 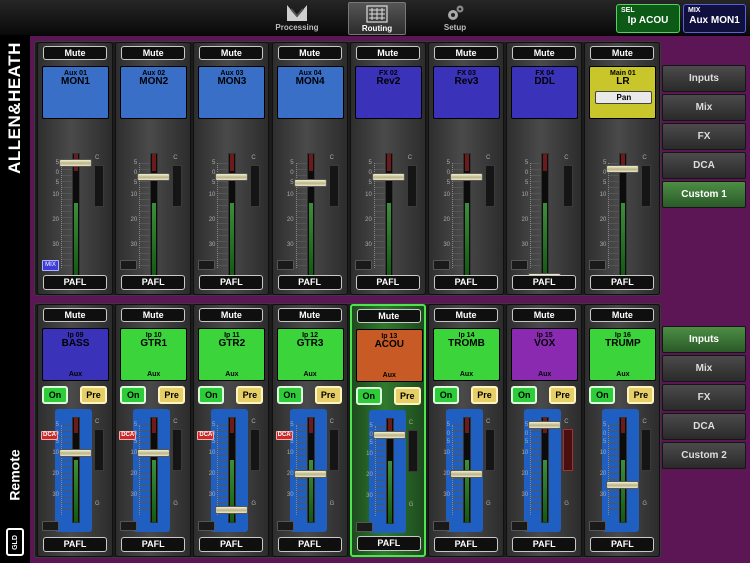 What do you see at coordinates (648, 18) in the screenshot?
I see `selected-channel-indicator: SEL Ip ACOU` at bounding box center [648, 18].